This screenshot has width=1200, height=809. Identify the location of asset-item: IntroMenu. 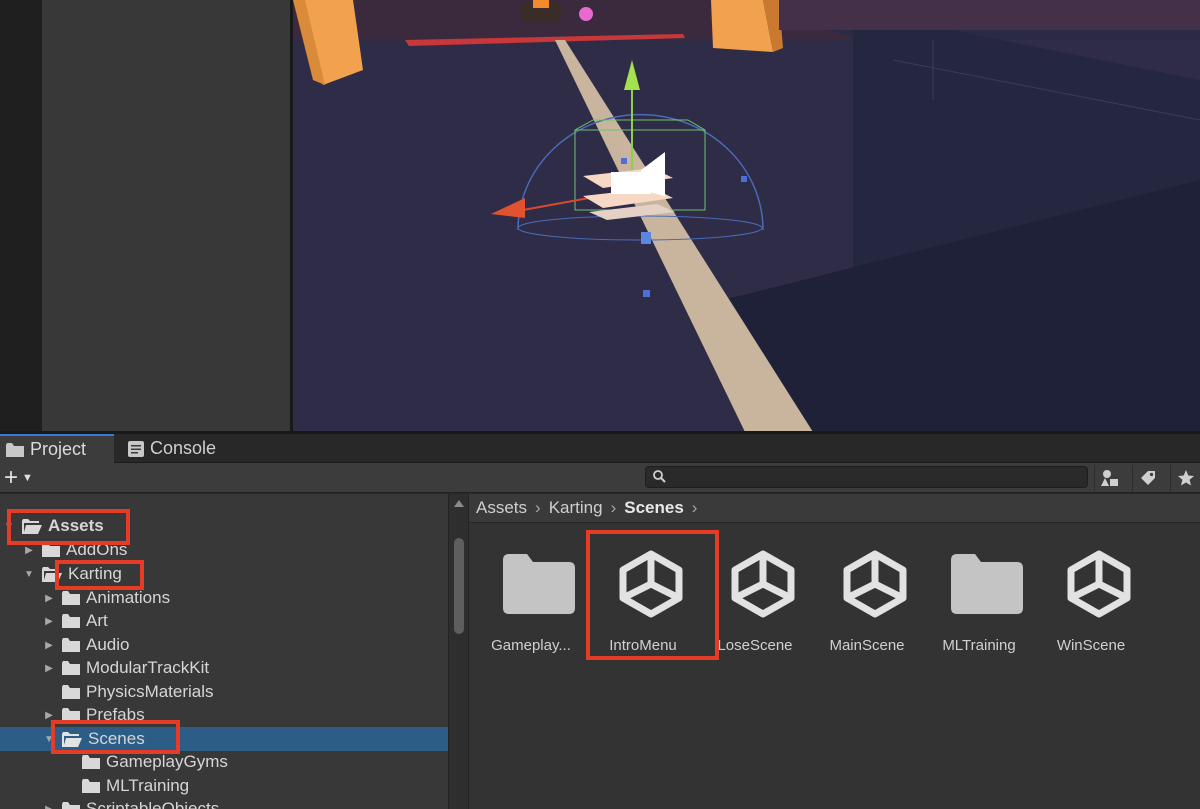
(643, 601).